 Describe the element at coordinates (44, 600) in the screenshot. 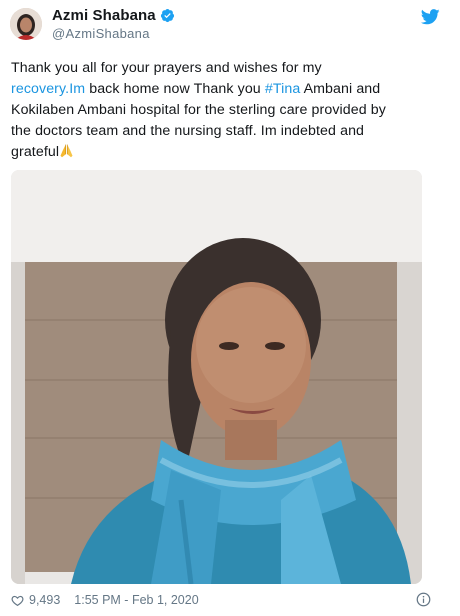

I see `like-count: 9,493` at that location.